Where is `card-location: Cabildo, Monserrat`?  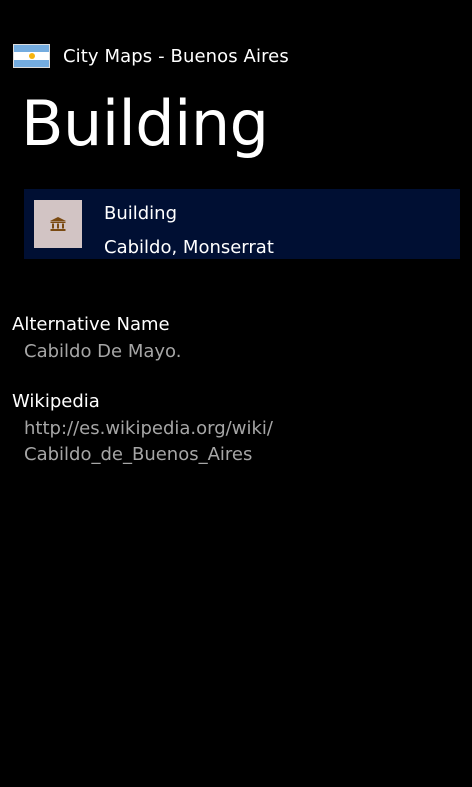
card-location: Cabildo, Monserrat is located at coordinates (189, 247).